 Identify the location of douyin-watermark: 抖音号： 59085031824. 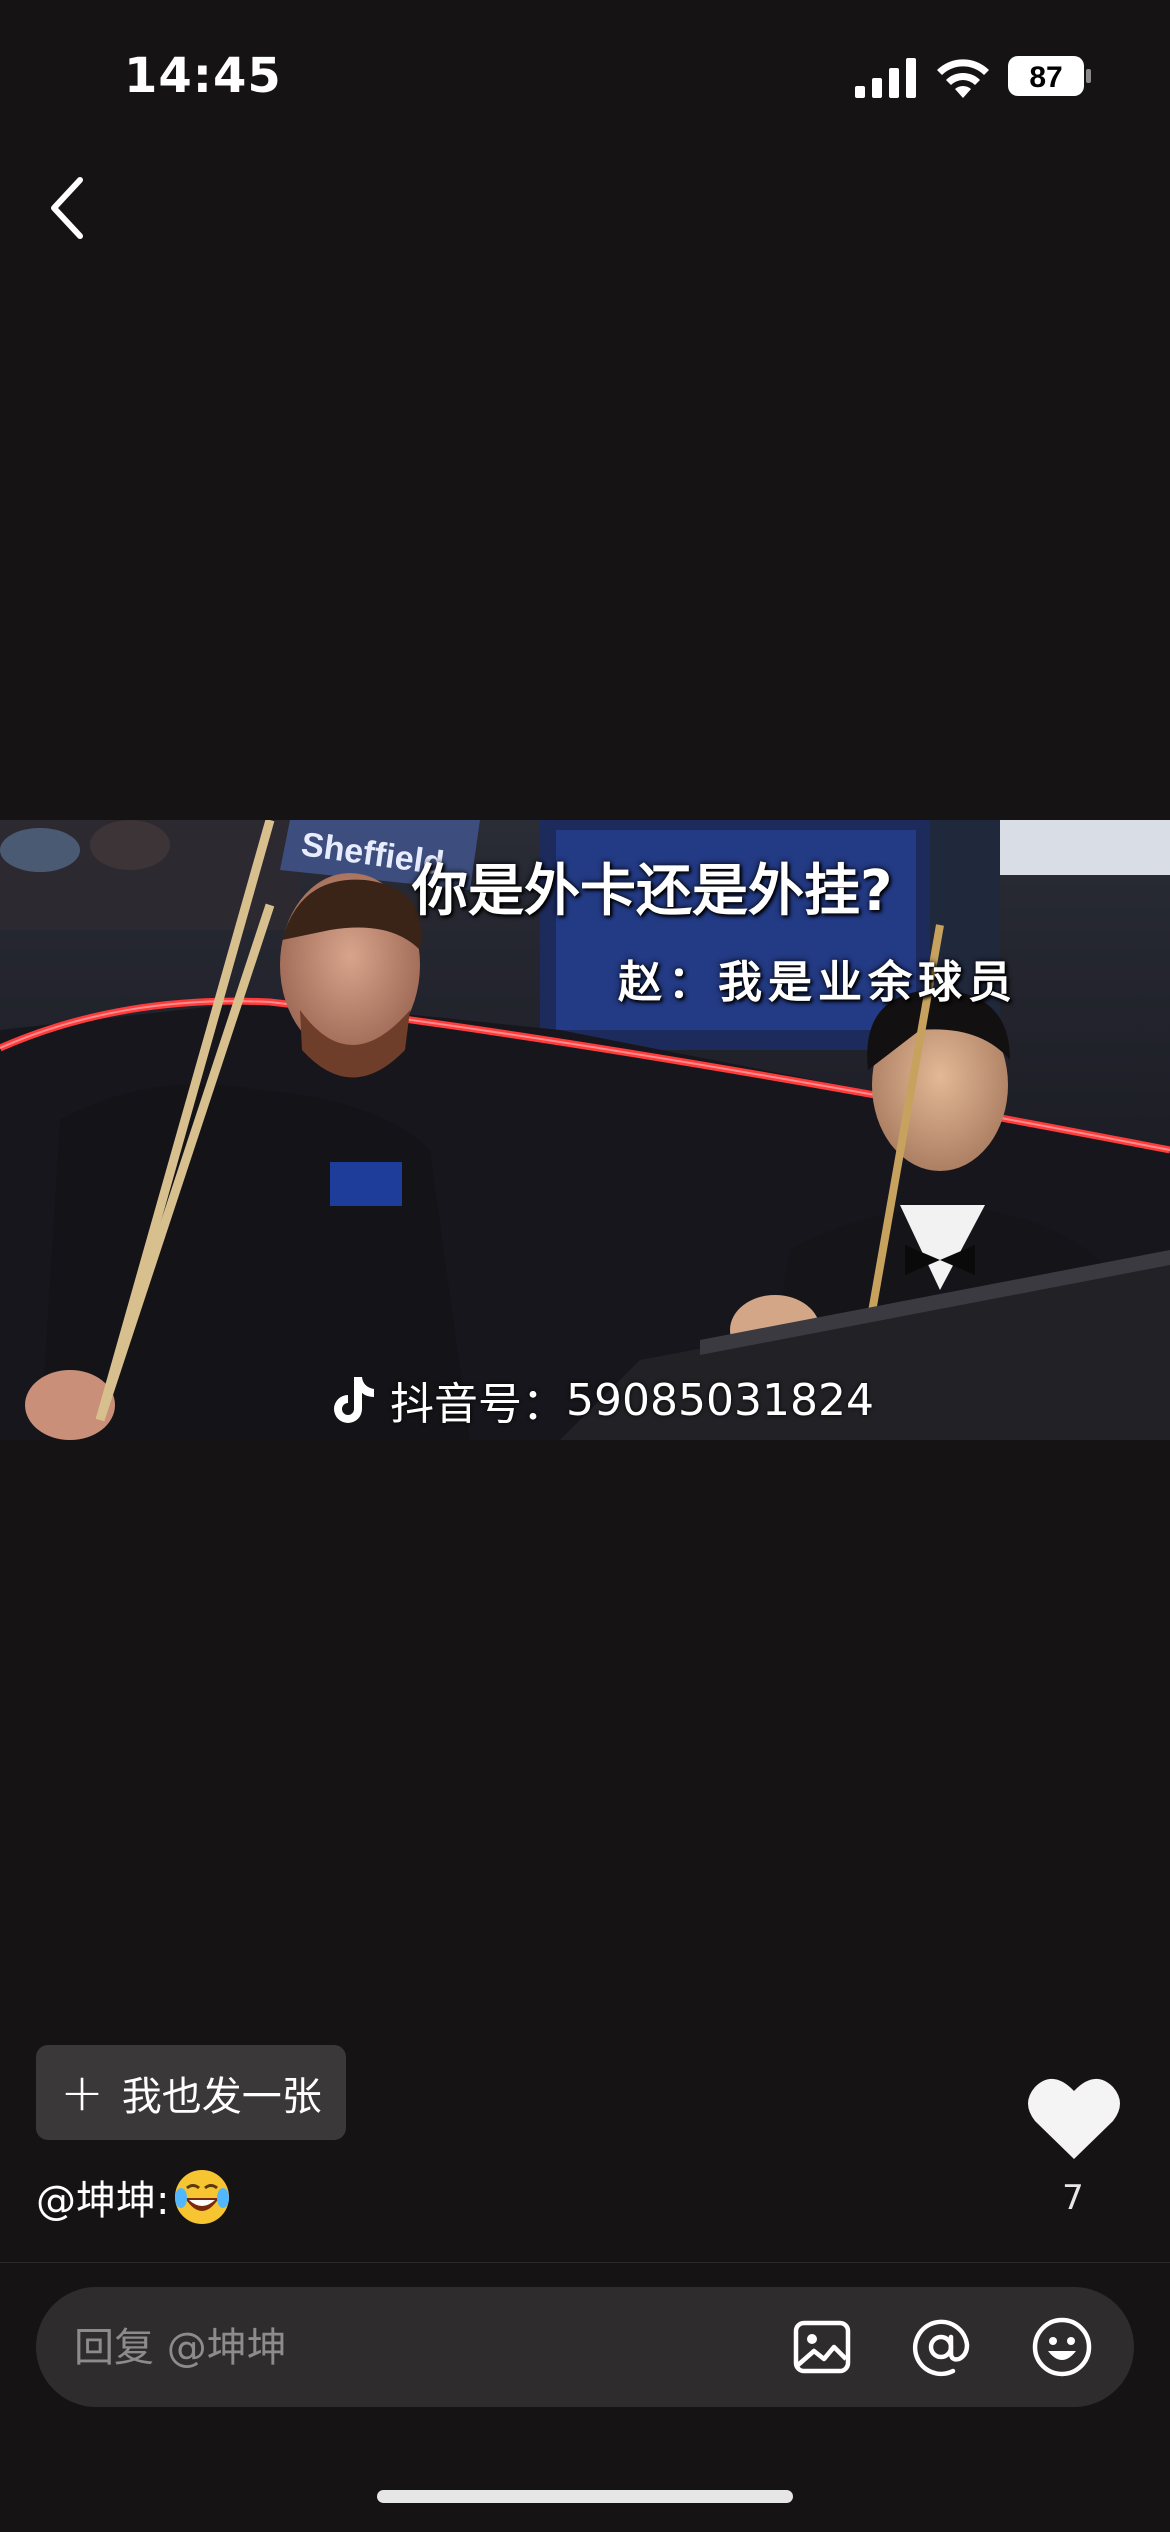
(602, 1400).